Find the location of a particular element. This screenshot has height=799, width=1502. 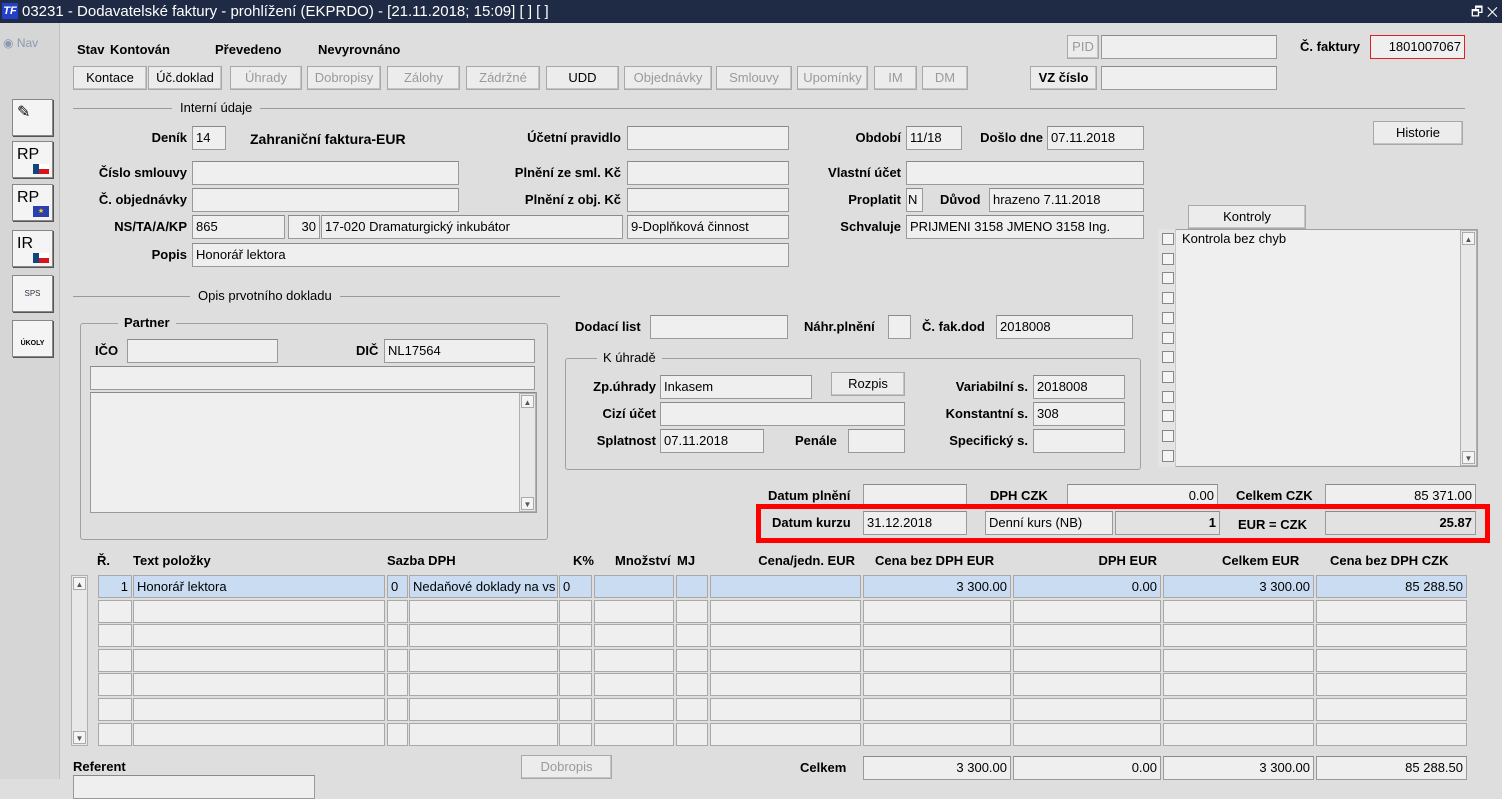

obdobi-field: 11/18 is located at coordinates (934, 138).